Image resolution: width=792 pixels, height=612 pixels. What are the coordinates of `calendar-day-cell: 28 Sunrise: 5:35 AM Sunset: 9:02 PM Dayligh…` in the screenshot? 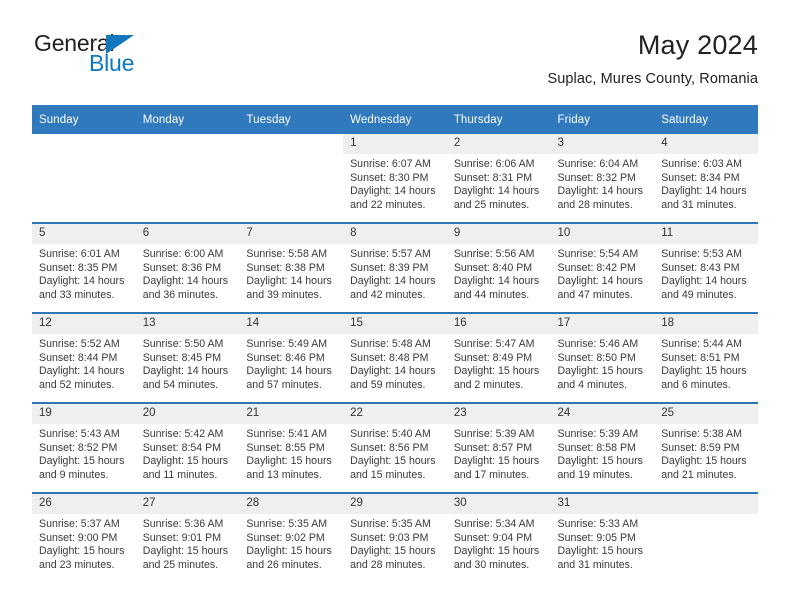 It's located at (291, 537).